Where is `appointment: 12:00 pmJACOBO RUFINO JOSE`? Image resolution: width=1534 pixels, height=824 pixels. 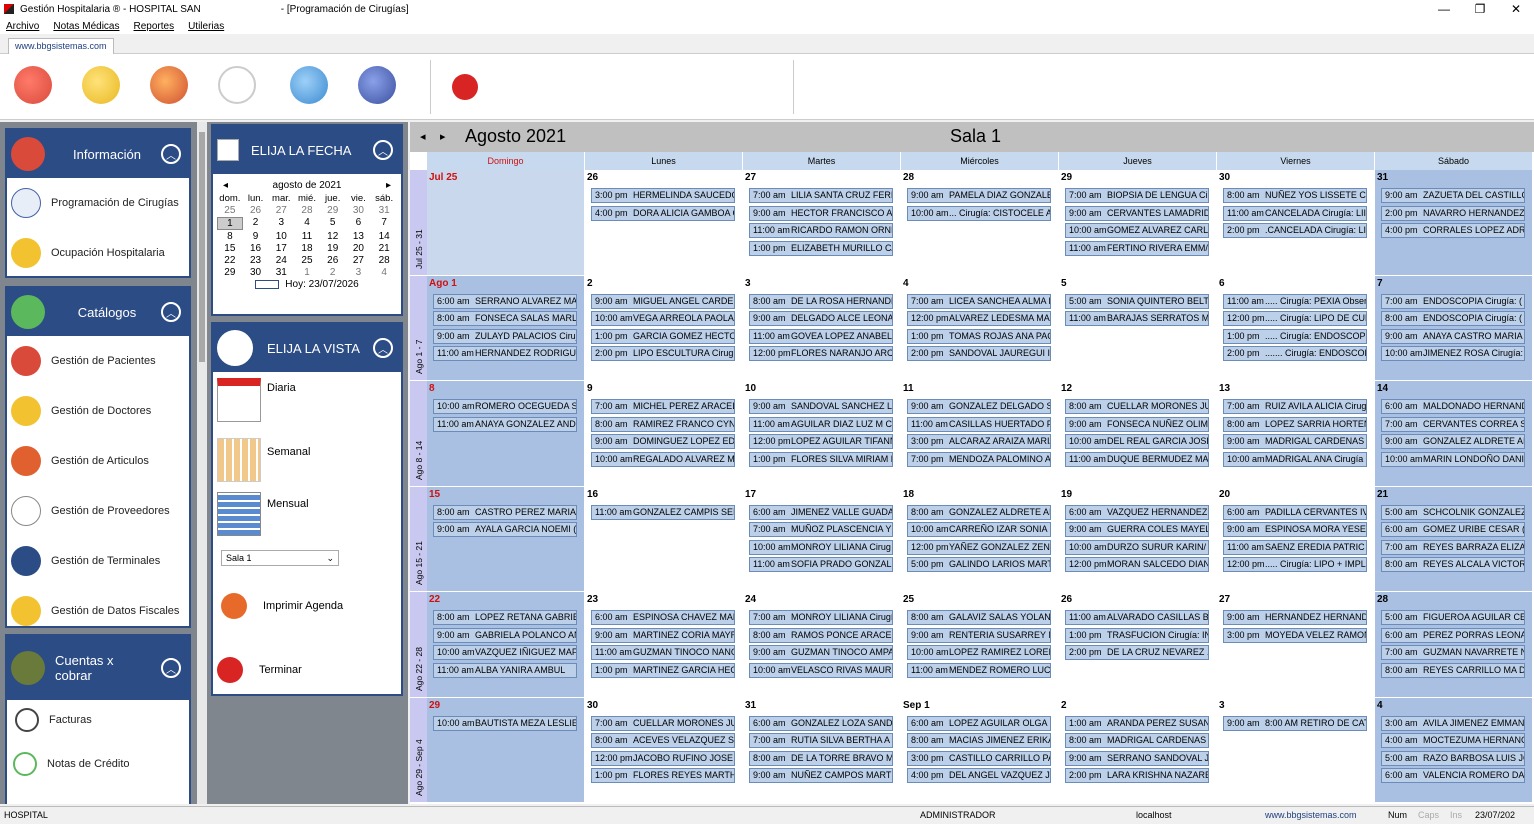
appointment: 12:00 pmJACOBO RUFINO JOSE is located at coordinates (663, 758).